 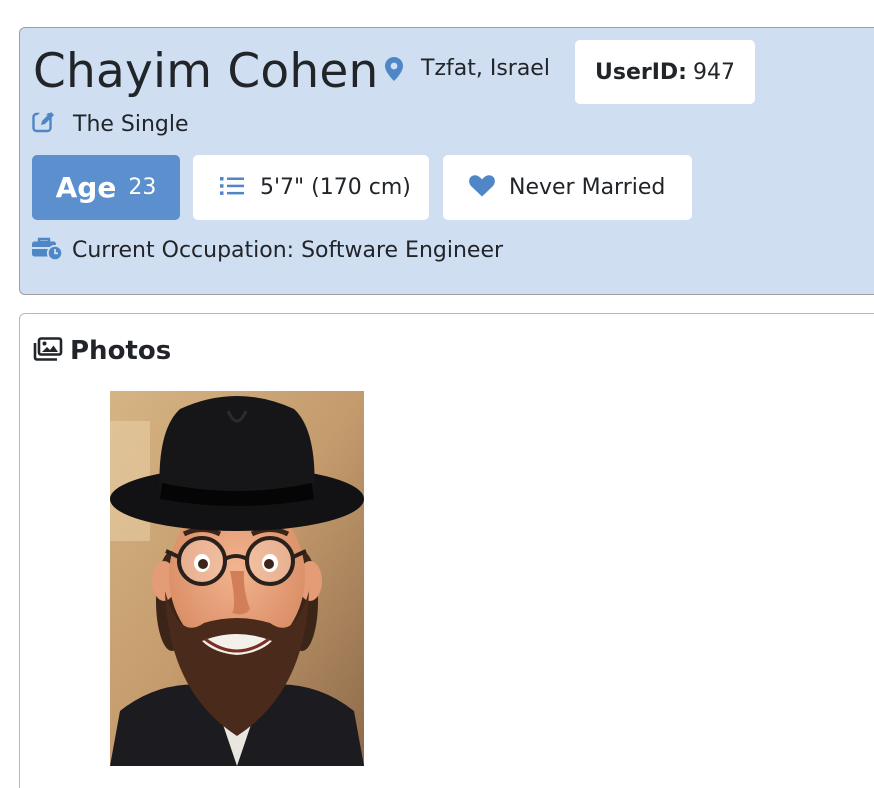 I want to click on edit-icon, so click(x=44, y=121).